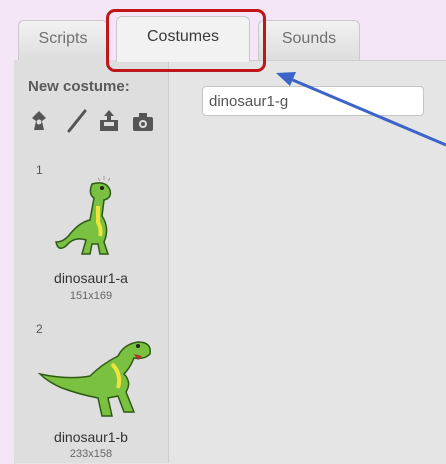  What do you see at coordinates (91, 437) in the screenshot?
I see `costume-name-2: dinosaur1-b` at bounding box center [91, 437].